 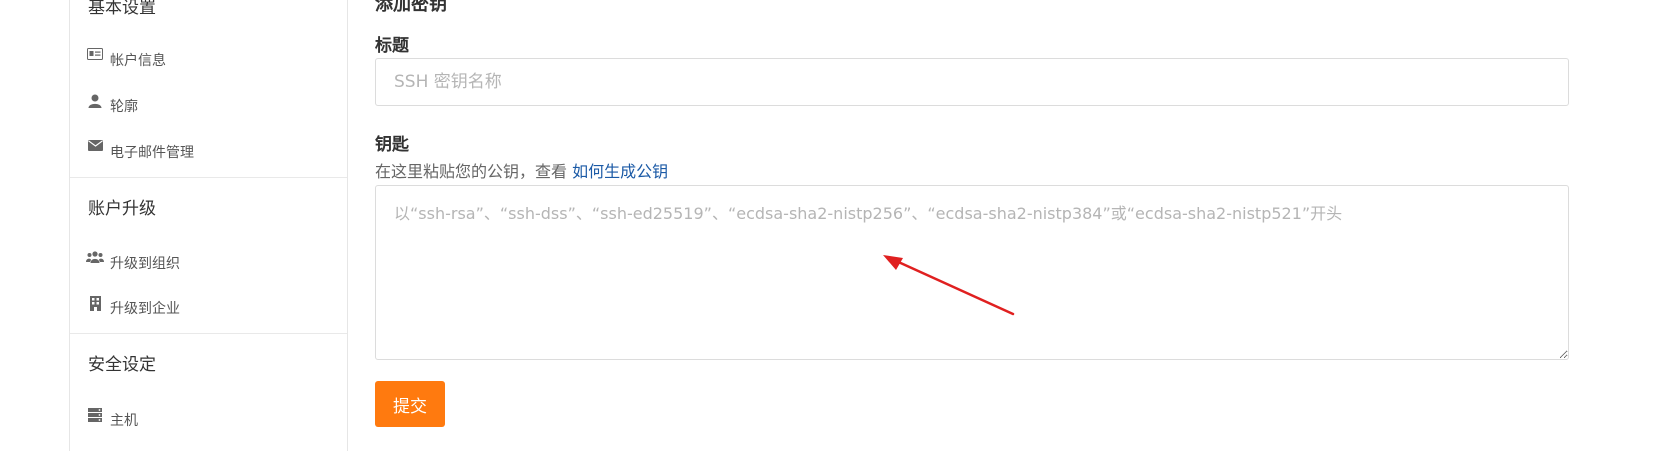 What do you see at coordinates (95, 259) in the screenshot?
I see `users-icon` at bounding box center [95, 259].